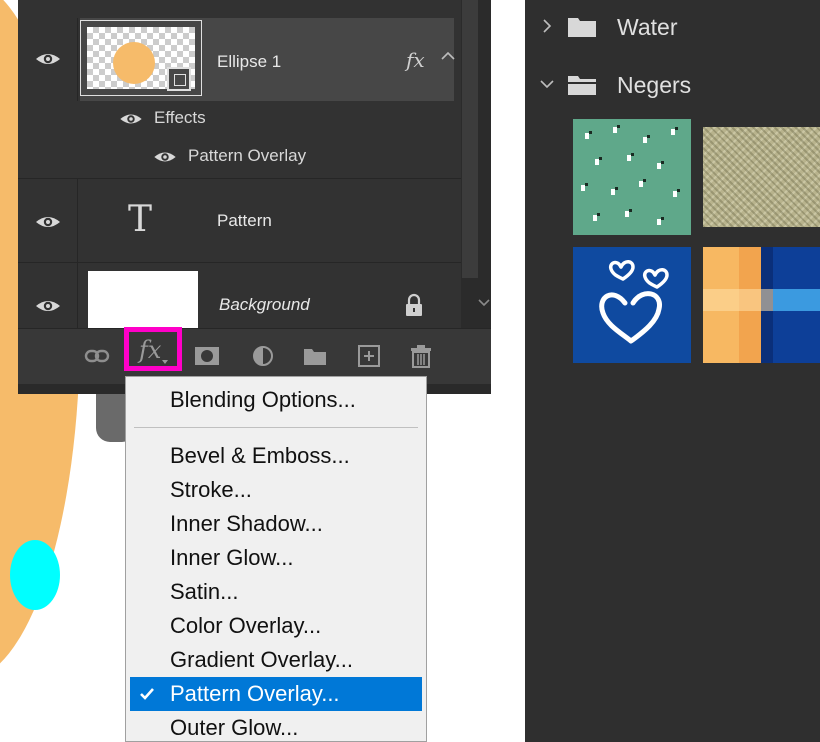 The height and width of the screenshot is (742, 820). I want to click on add-layer-style-button: fx, so click(153, 349).